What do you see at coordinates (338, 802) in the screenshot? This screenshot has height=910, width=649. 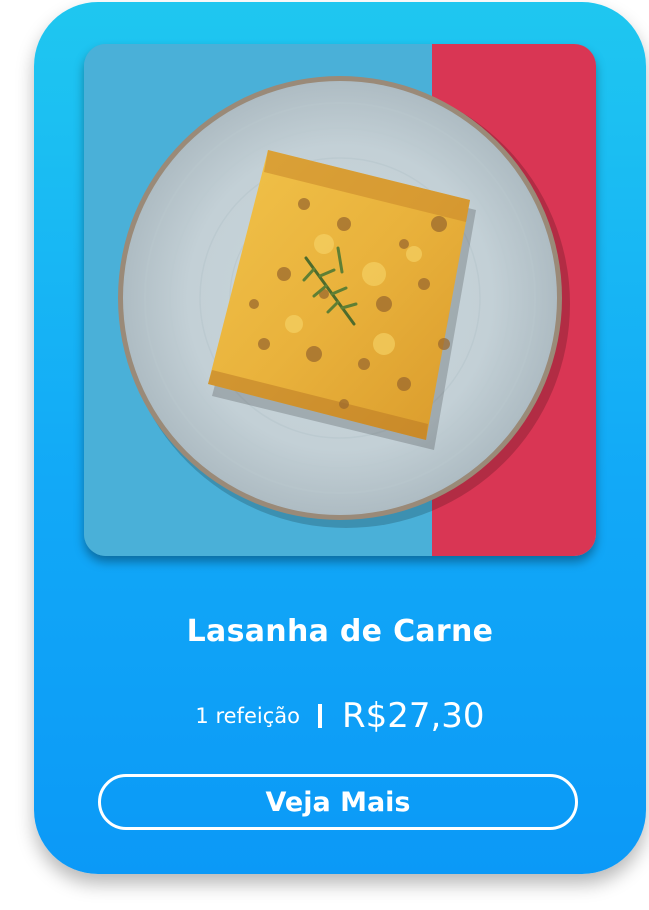 I see `veja-mais-button: Veja Mais` at bounding box center [338, 802].